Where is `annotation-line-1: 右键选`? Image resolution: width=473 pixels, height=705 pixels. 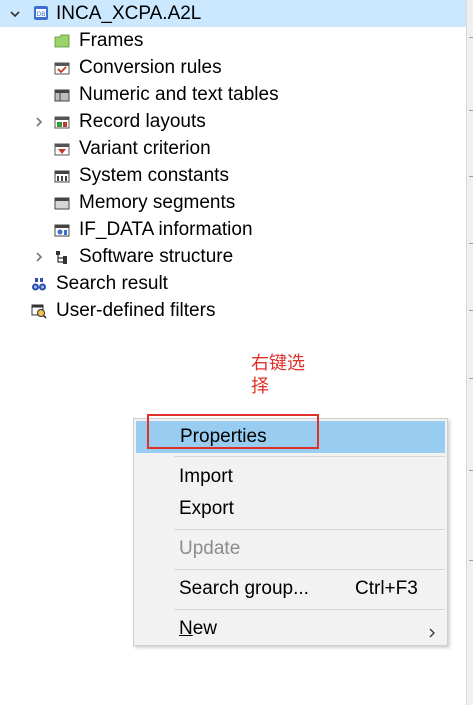 annotation-line-1: 右键选 is located at coordinates (278, 363).